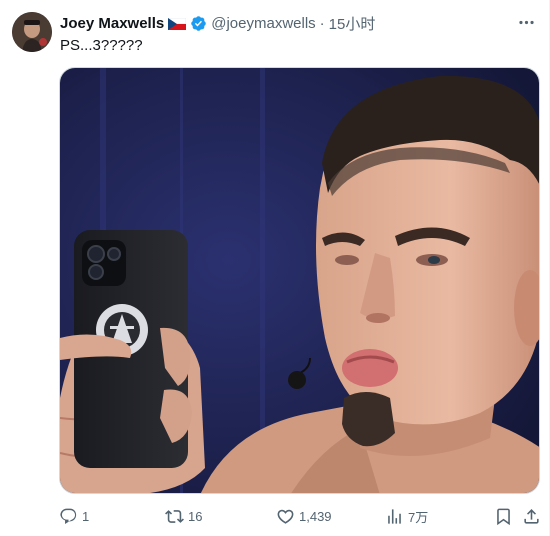 The image size is (550, 536). I want to click on more-options-icon, so click(526, 22).